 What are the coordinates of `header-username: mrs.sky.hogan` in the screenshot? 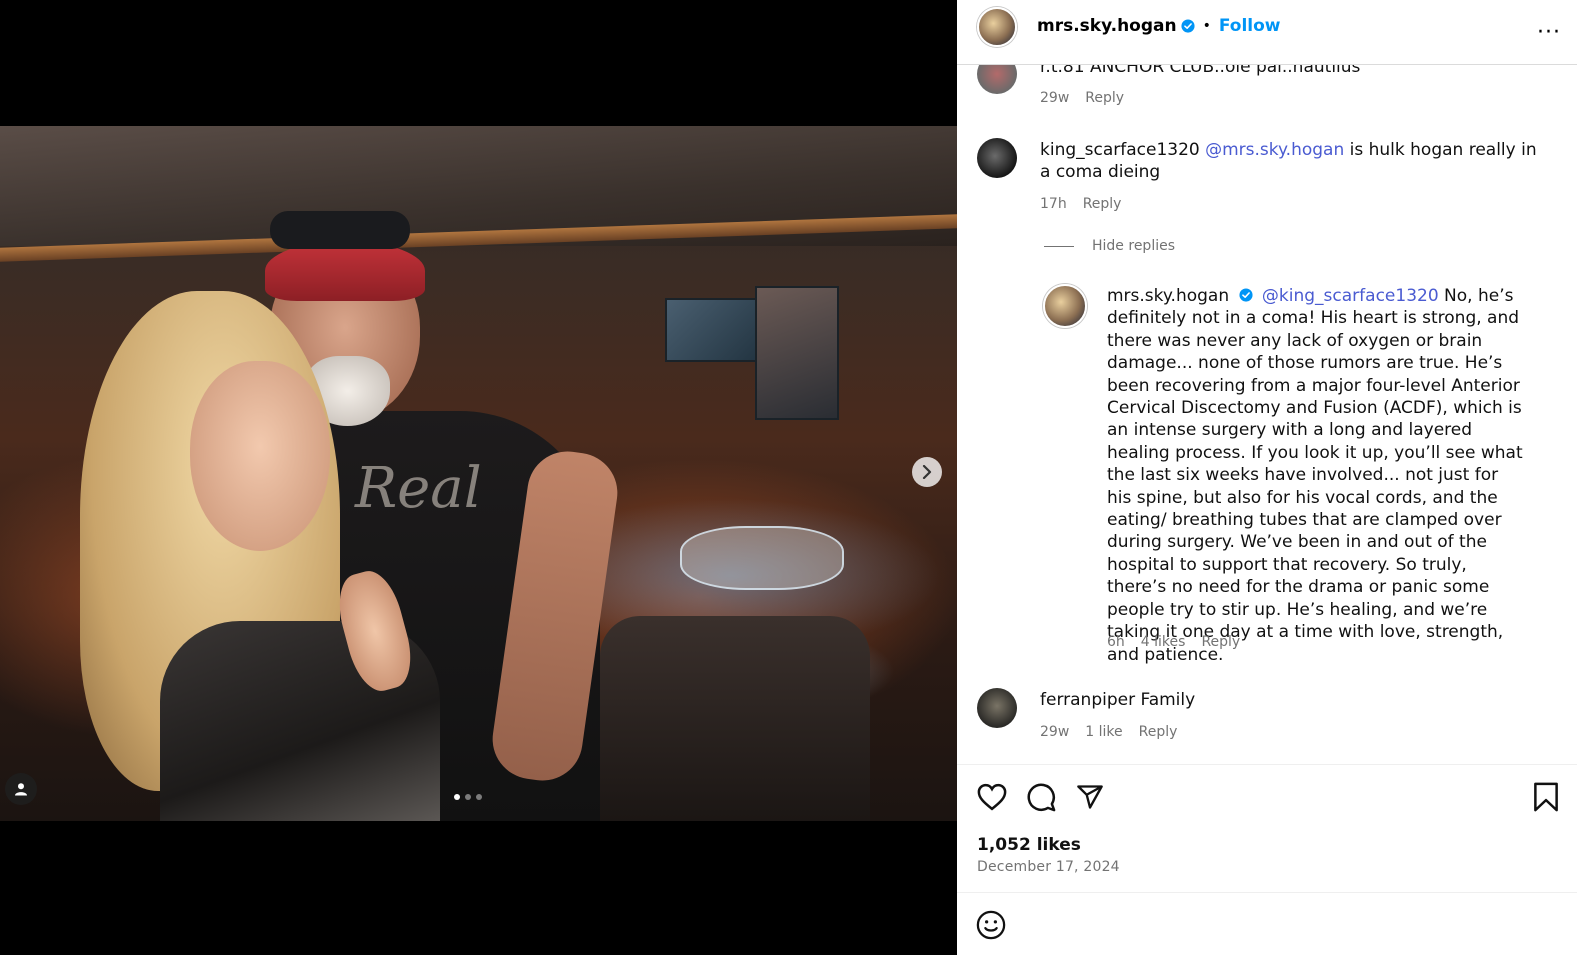 It's located at (1107, 26).